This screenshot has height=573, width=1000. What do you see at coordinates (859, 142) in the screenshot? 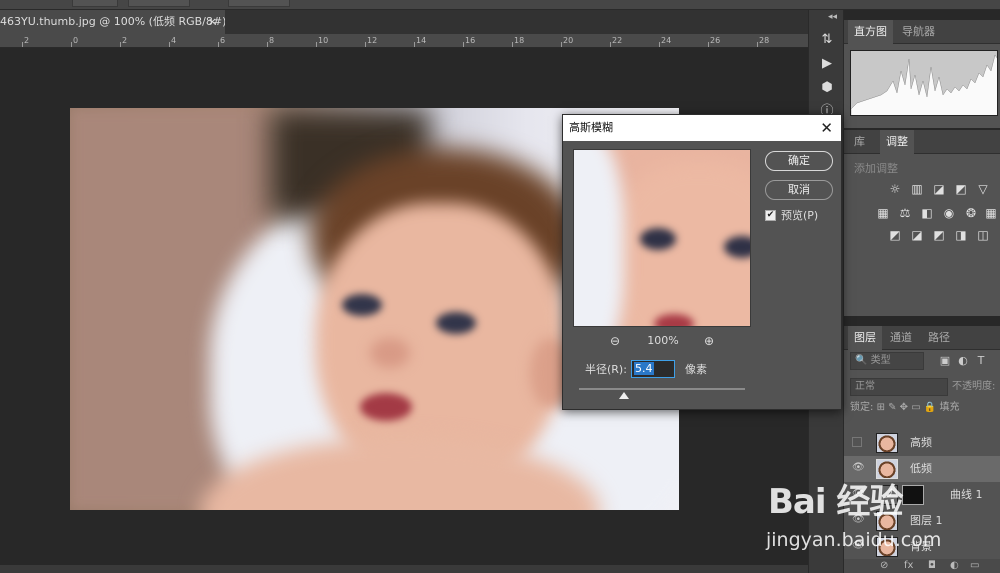
I see `tab-libraries: 库` at bounding box center [859, 142].